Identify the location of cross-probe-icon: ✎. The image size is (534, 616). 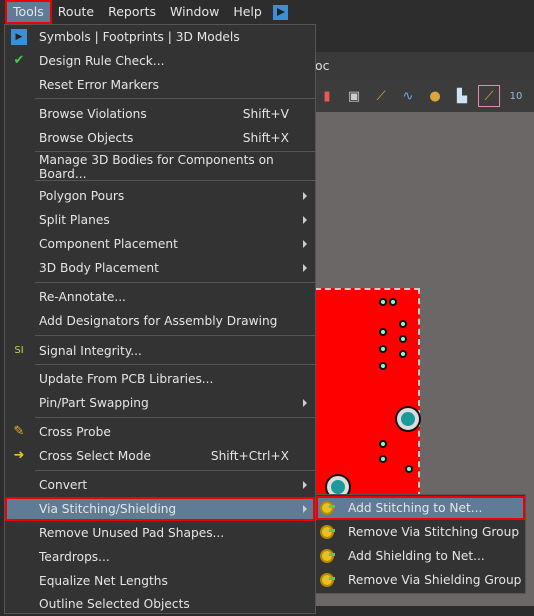
(19, 431).